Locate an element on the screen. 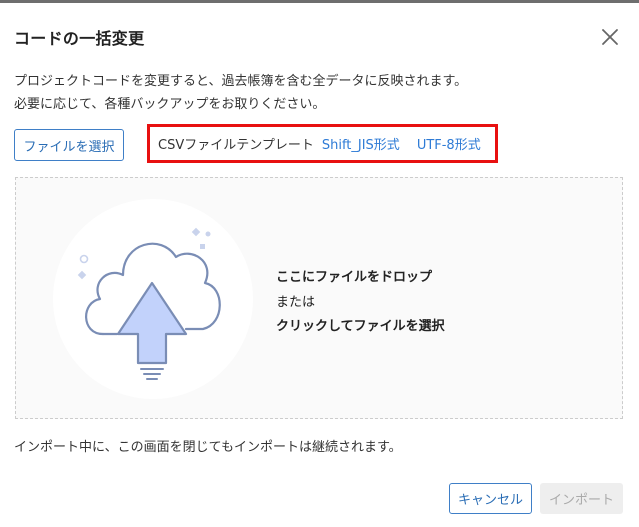  import-button: インポート is located at coordinates (581, 498).